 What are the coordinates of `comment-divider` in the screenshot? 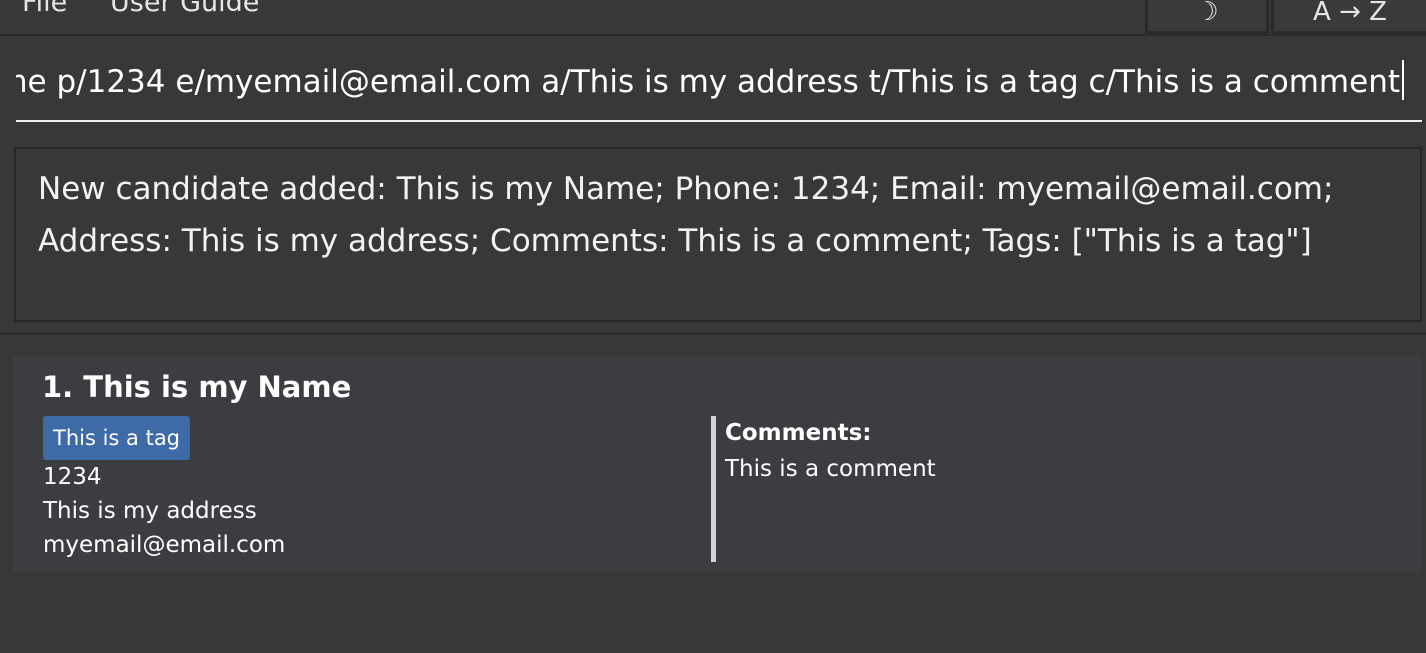 It's located at (713, 489).